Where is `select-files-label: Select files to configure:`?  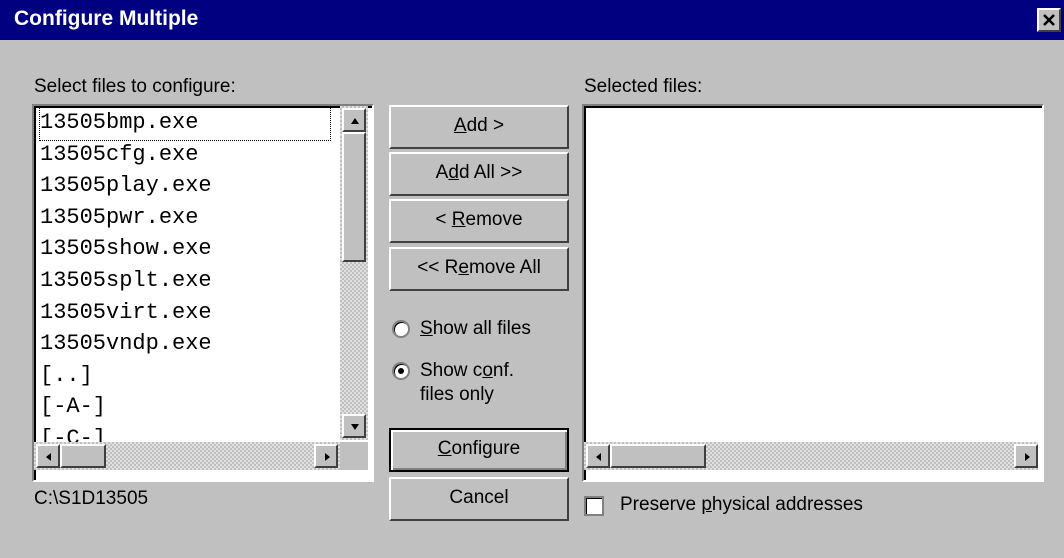
select-files-label: Select files to configure: is located at coordinates (135, 86).